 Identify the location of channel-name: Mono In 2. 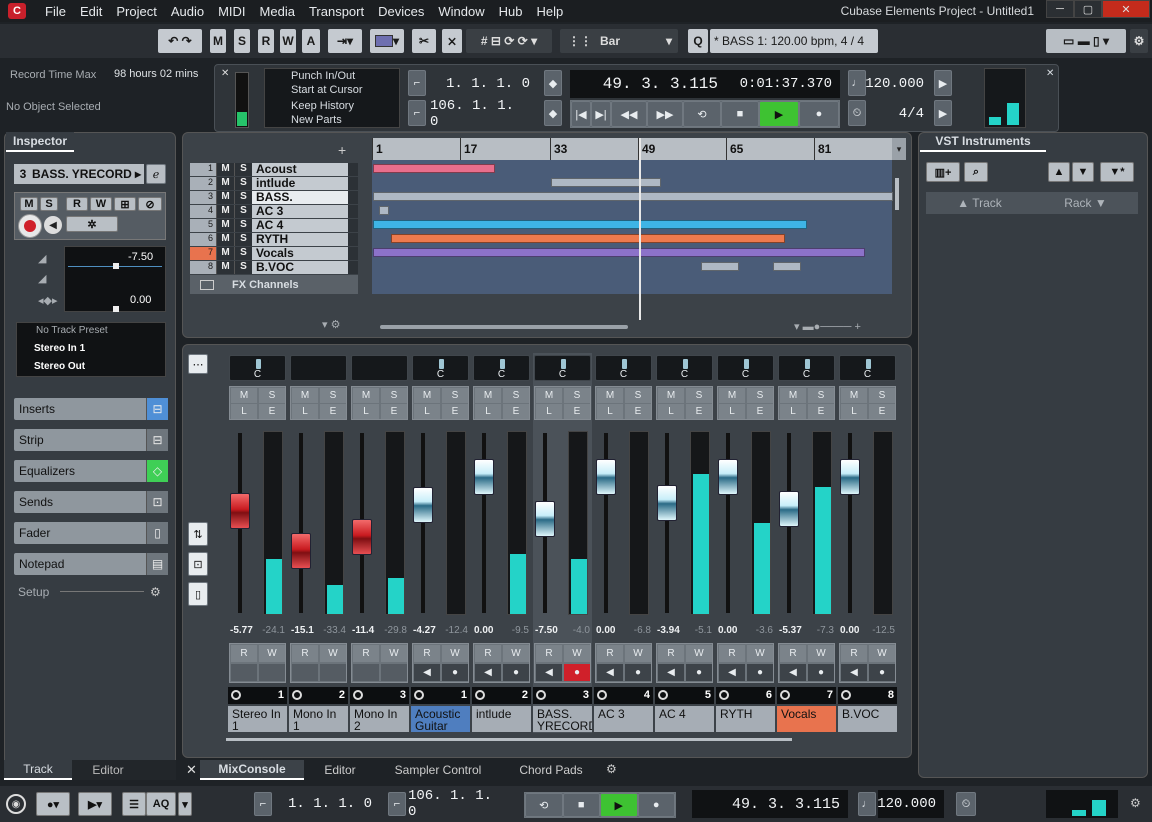
(379, 719).